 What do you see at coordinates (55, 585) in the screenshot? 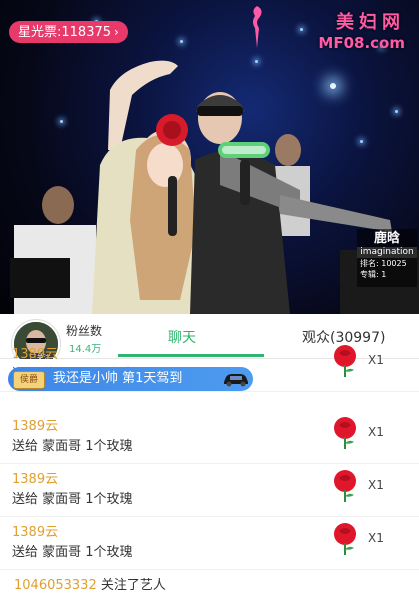
I see `follower-id: 1046053332` at bounding box center [55, 585].